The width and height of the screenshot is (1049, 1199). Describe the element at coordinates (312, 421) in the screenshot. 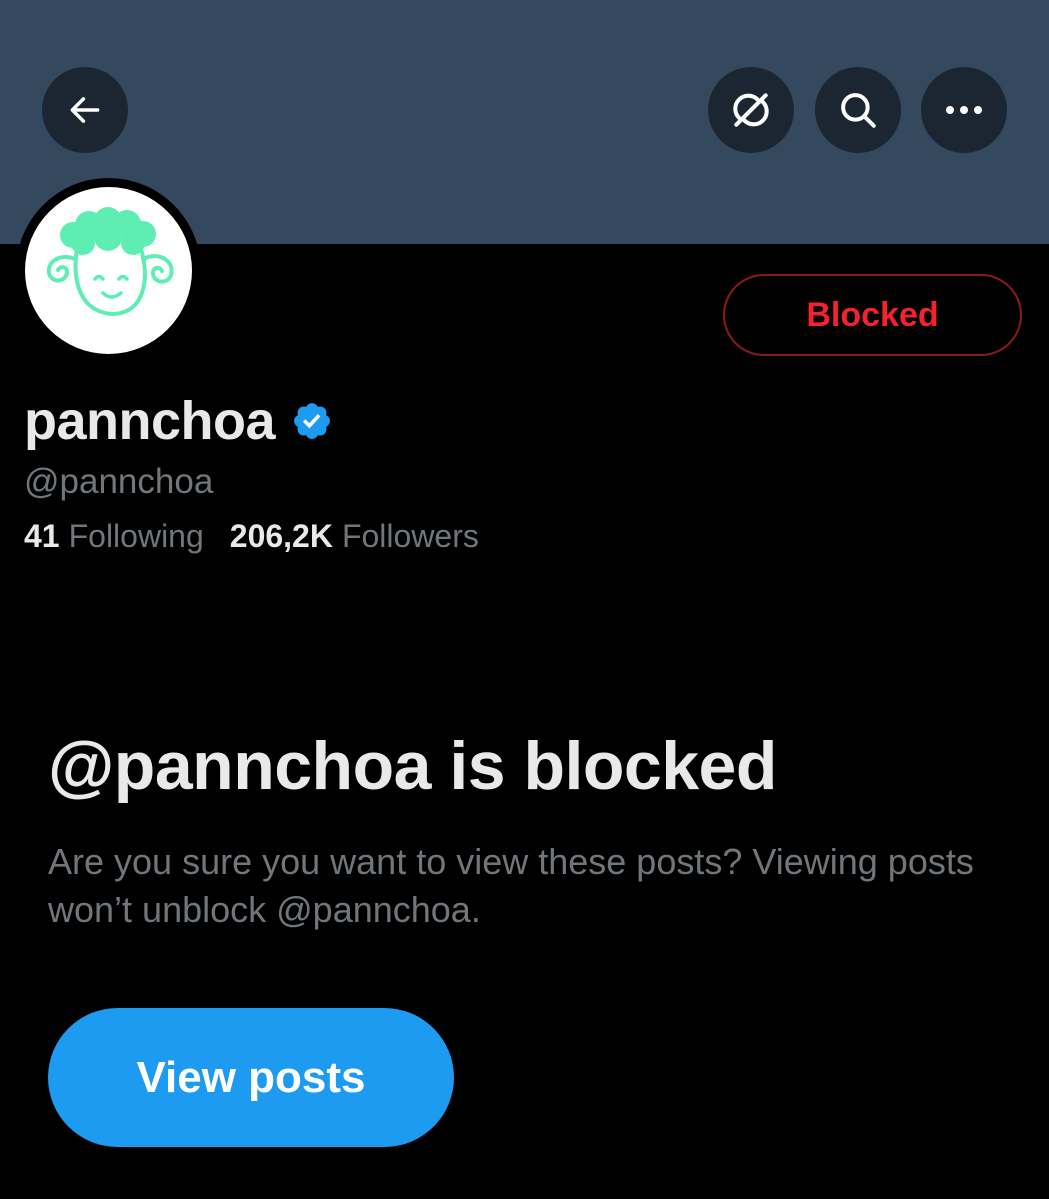

I see `verified-badge-icon` at that location.